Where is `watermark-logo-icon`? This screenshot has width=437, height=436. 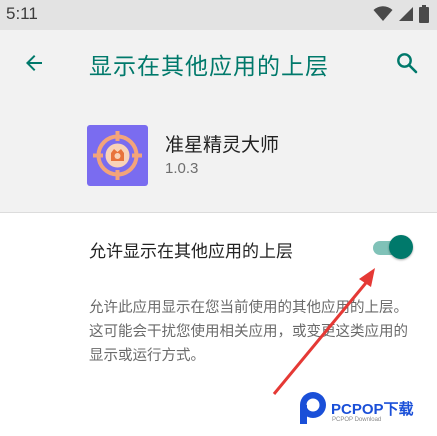
watermark-logo-icon is located at coordinates (313, 410).